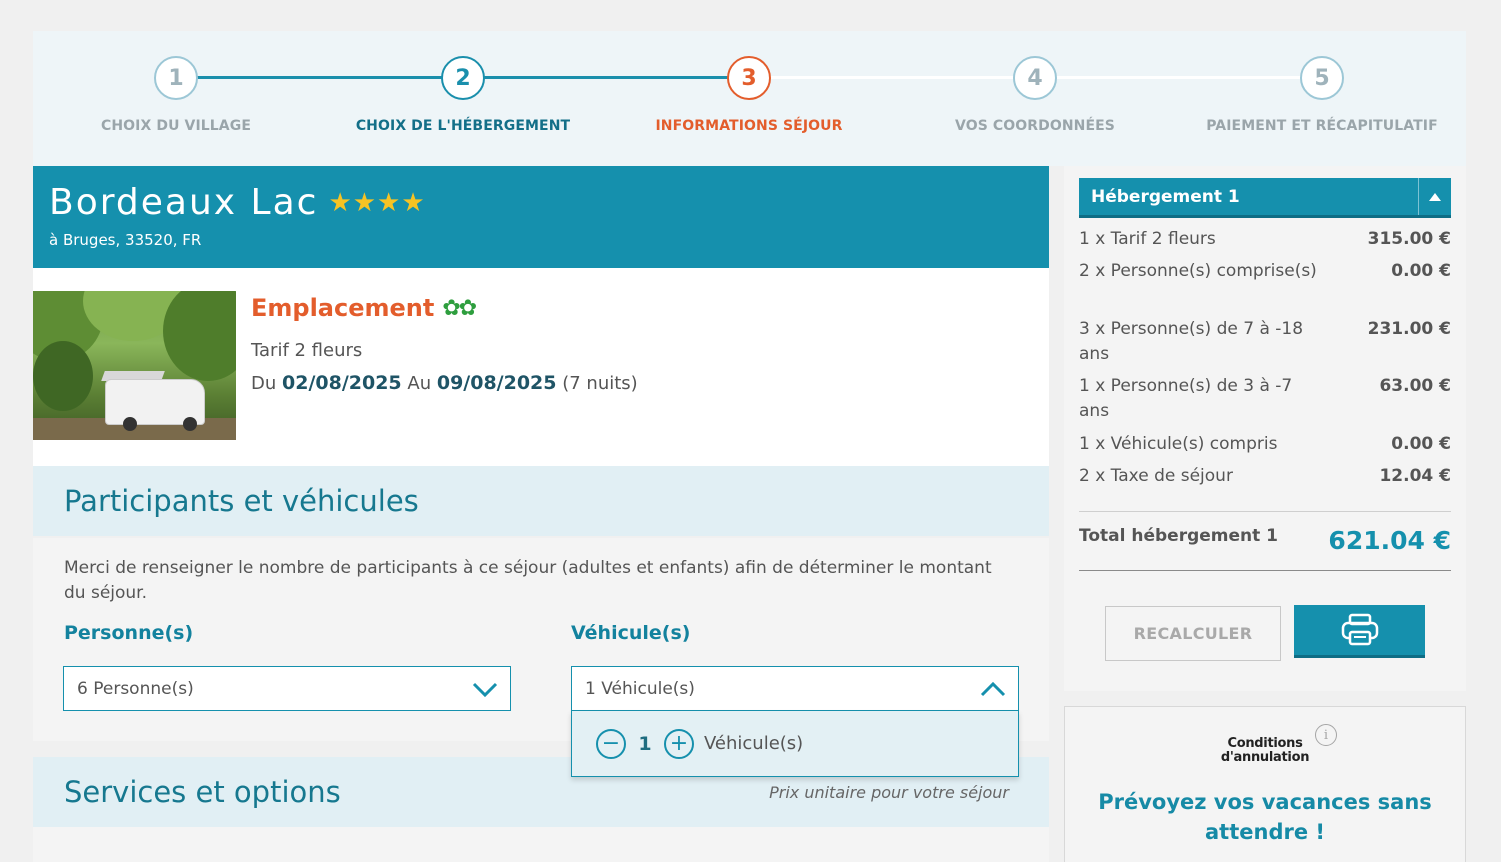  What do you see at coordinates (1326, 735) in the screenshot?
I see `info-icon: i` at bounding box center [1326, 735].